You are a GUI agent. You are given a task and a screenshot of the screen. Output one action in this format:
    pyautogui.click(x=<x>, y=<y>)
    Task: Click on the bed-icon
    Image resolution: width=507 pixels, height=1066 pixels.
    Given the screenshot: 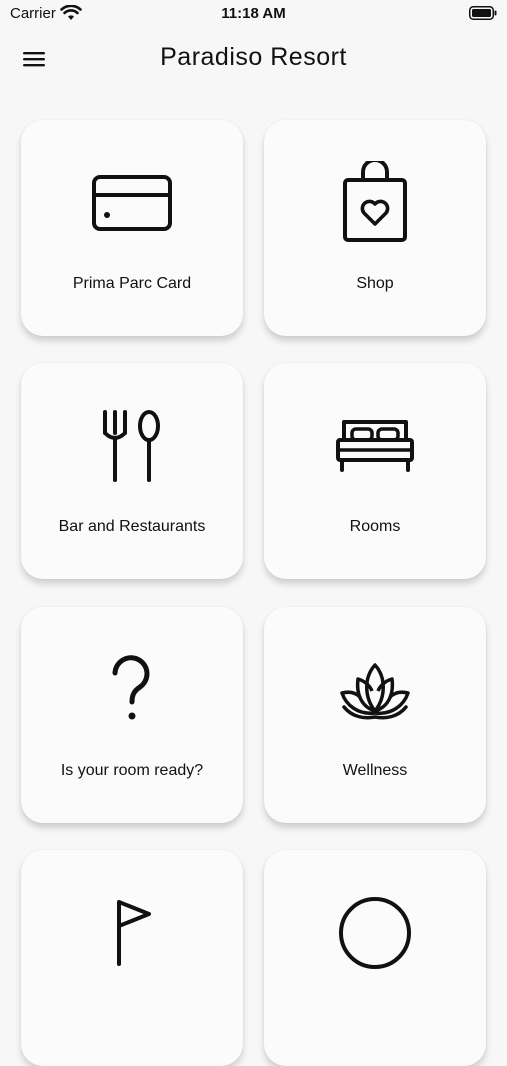 What is the action you would take?
    pyautogui.click(x=375, y=446)
    